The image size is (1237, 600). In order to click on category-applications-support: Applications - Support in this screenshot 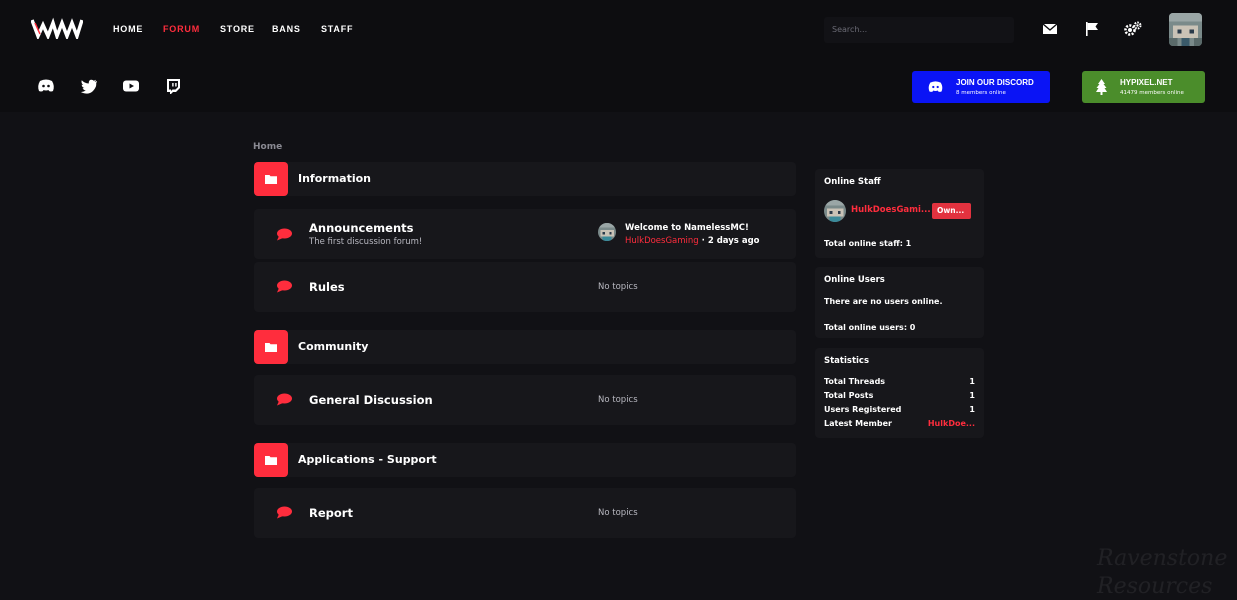, I will do `click(525, 460)`.